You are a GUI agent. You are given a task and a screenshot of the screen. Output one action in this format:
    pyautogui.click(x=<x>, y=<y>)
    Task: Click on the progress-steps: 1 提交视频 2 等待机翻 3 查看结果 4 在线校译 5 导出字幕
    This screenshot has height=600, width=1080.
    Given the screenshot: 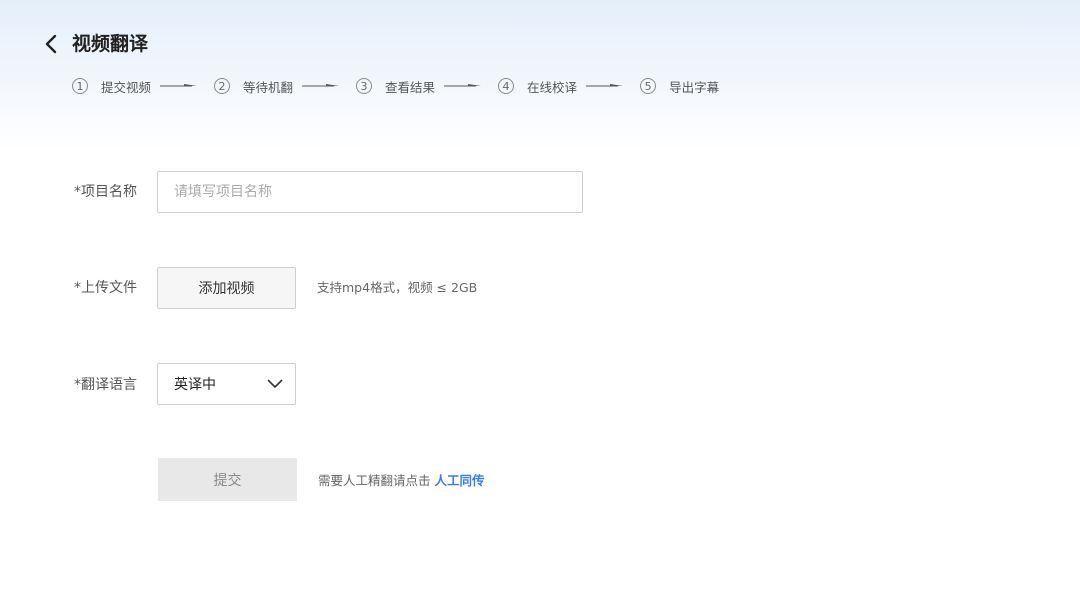 What is the action you would take?
    pyautogui.click(x=395, y=86)
    